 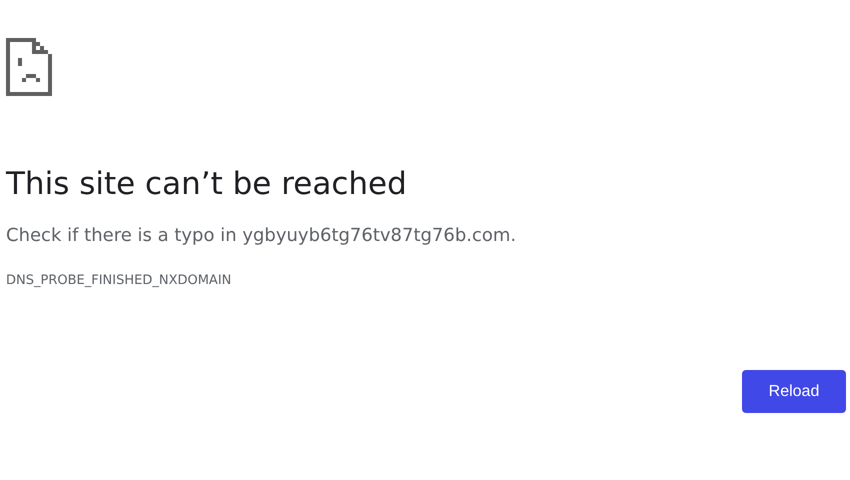 I want to click on error-message: Check if there is a typo in ygbyuyb6tg76tv87tg76b.com., so click(x=261, y=236).